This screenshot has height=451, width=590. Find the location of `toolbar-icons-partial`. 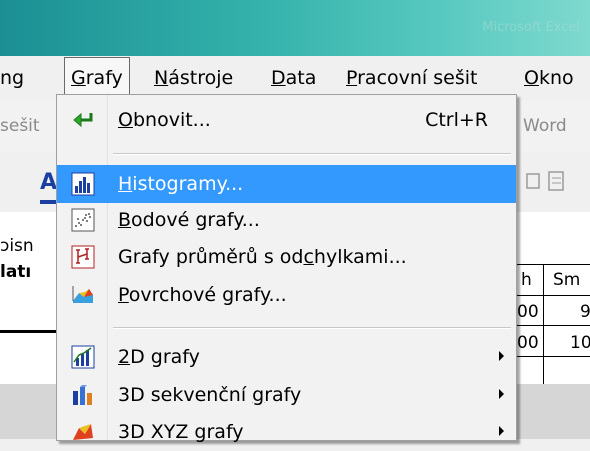

toolbar-icons-partial is located at coordinates (555, 183).